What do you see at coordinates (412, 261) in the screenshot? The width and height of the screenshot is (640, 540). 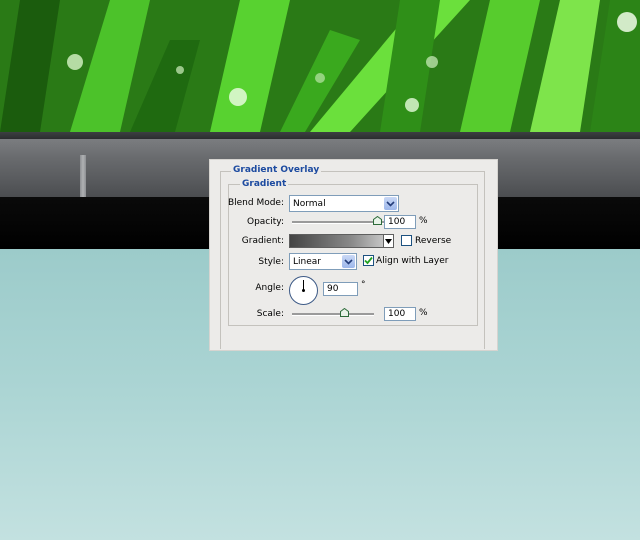 I see `align-with-layer-label: Align with Layer` at bounding box center [412, 261].